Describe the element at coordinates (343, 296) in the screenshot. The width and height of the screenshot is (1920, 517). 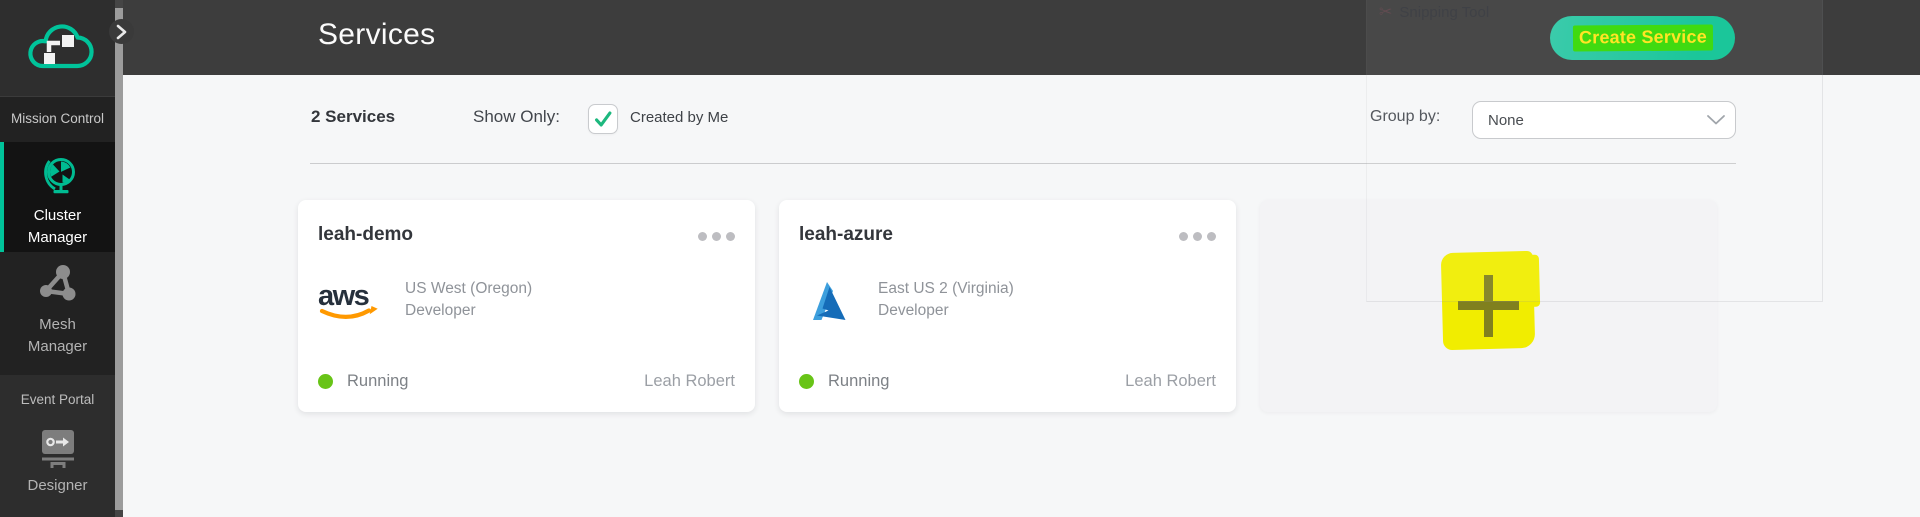
I see `svg-text: aws` at that location.